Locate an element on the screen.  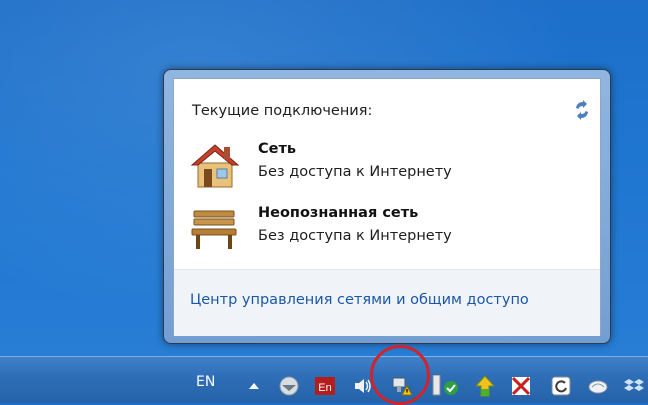
show-hidden-icons-arrow is located at coordinates (254, 386).